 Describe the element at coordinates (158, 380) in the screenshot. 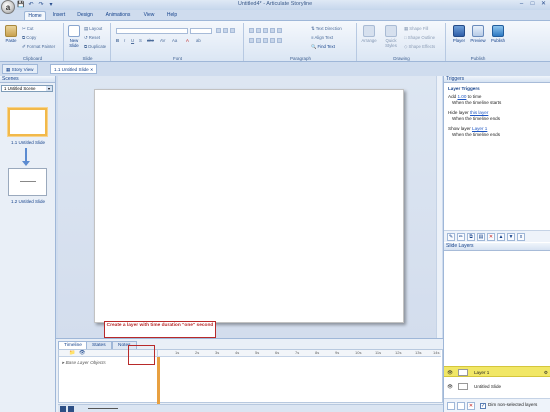

I see `playhead` at that location.